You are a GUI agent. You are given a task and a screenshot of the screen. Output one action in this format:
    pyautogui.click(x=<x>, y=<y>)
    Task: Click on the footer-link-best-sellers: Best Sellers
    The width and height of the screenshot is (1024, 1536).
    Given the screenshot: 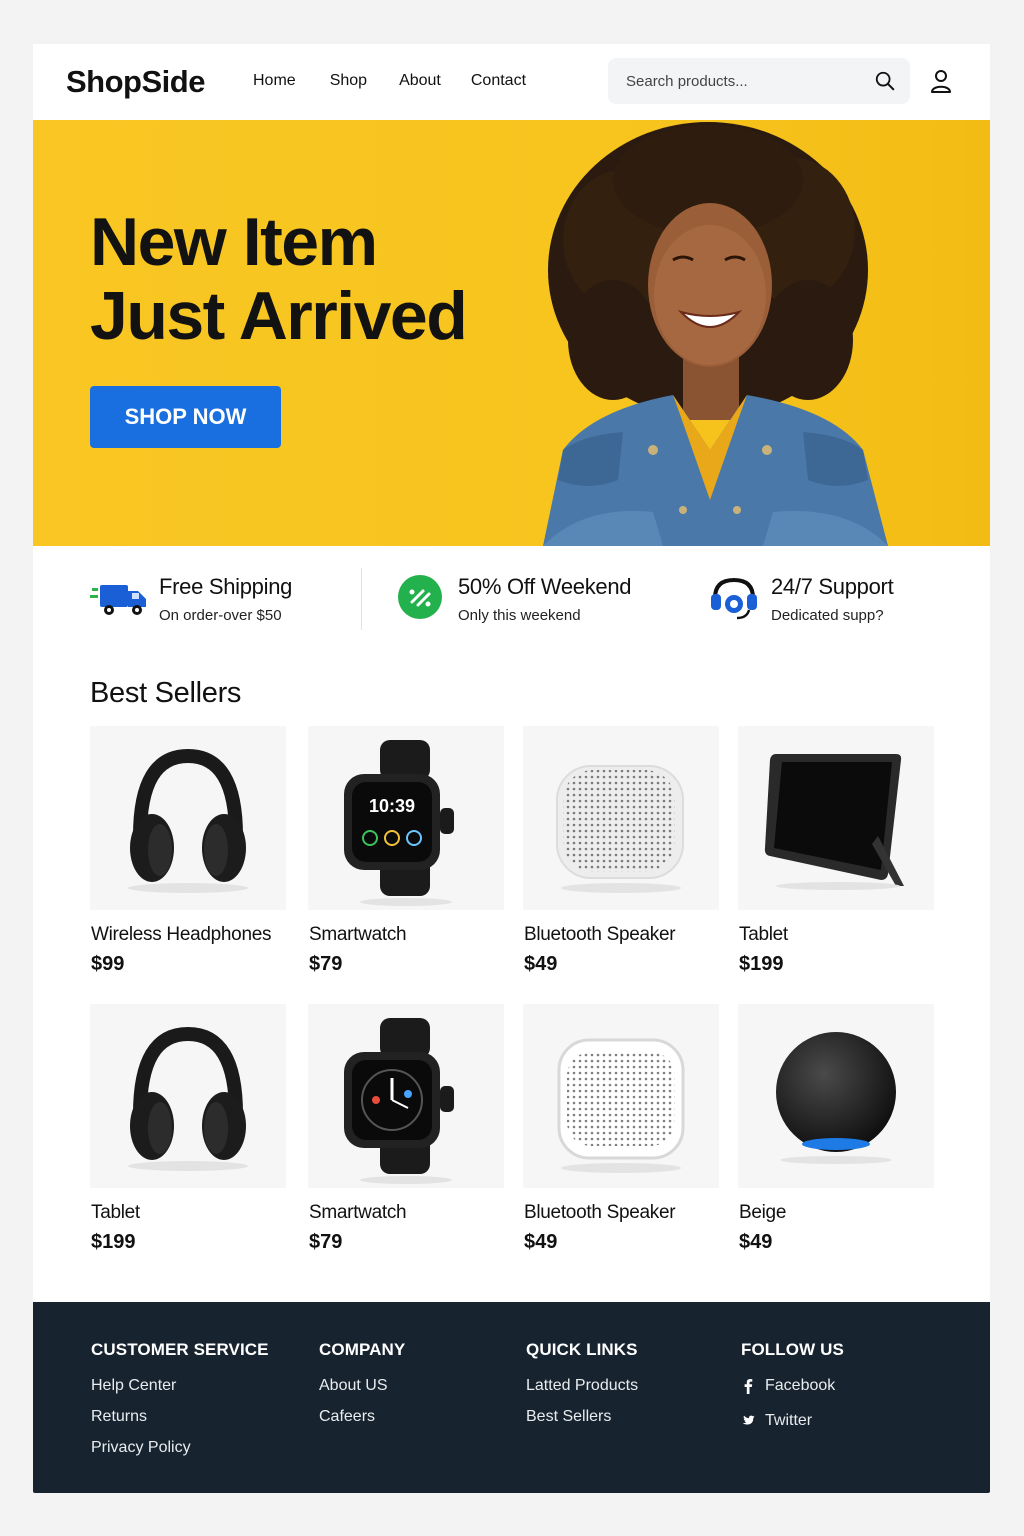 What is the action you would take?
    pyautogui.click(x=568, y=1417)
    